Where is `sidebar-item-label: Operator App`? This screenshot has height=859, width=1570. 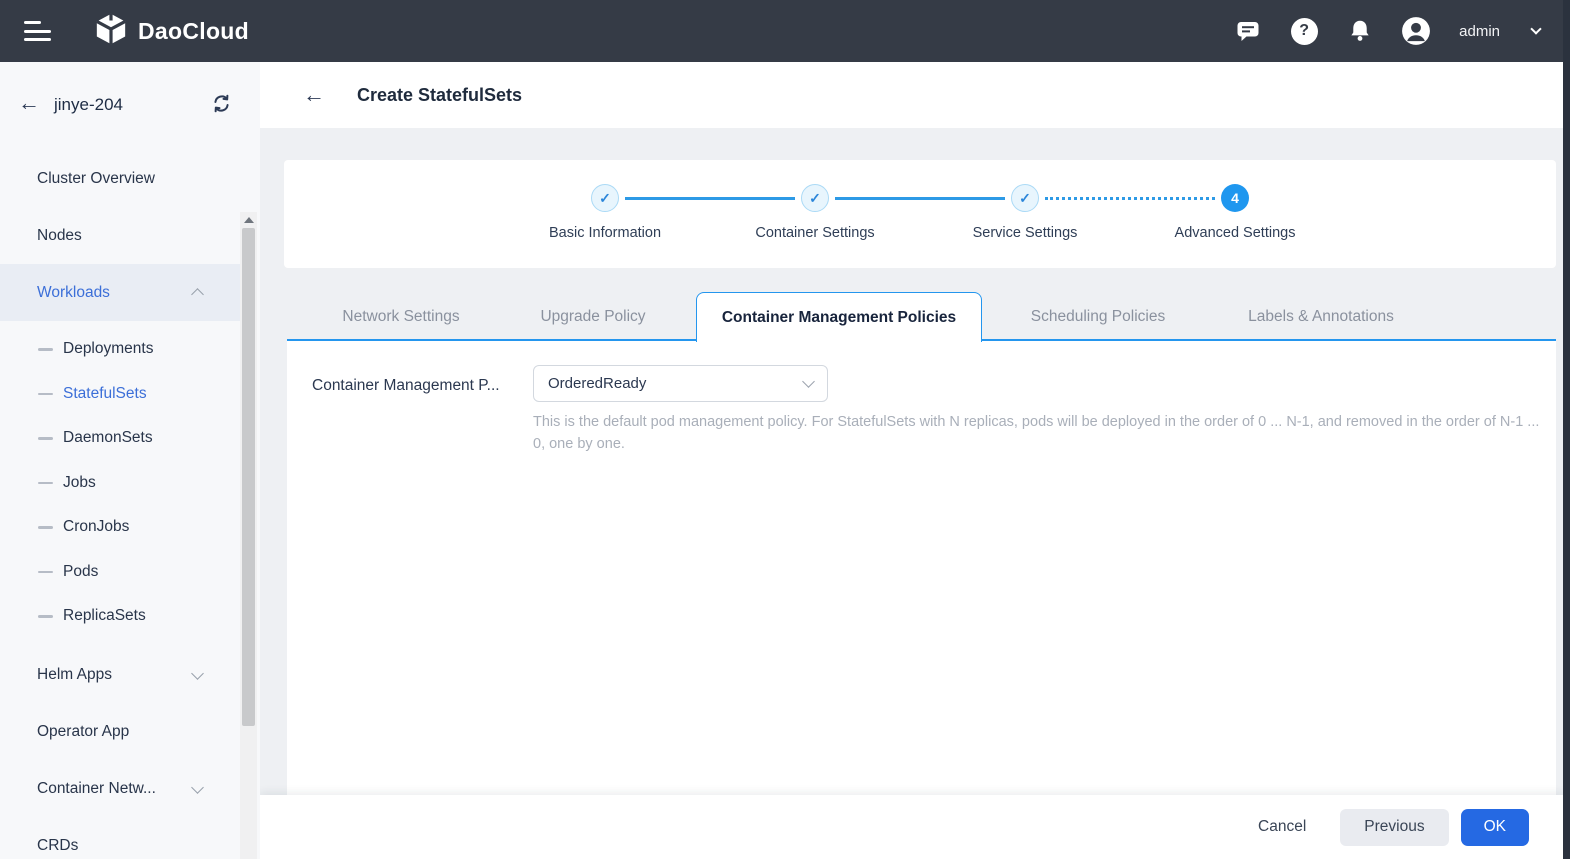 sidebar-item-label: Operator App is located at coordinates (83, 731).